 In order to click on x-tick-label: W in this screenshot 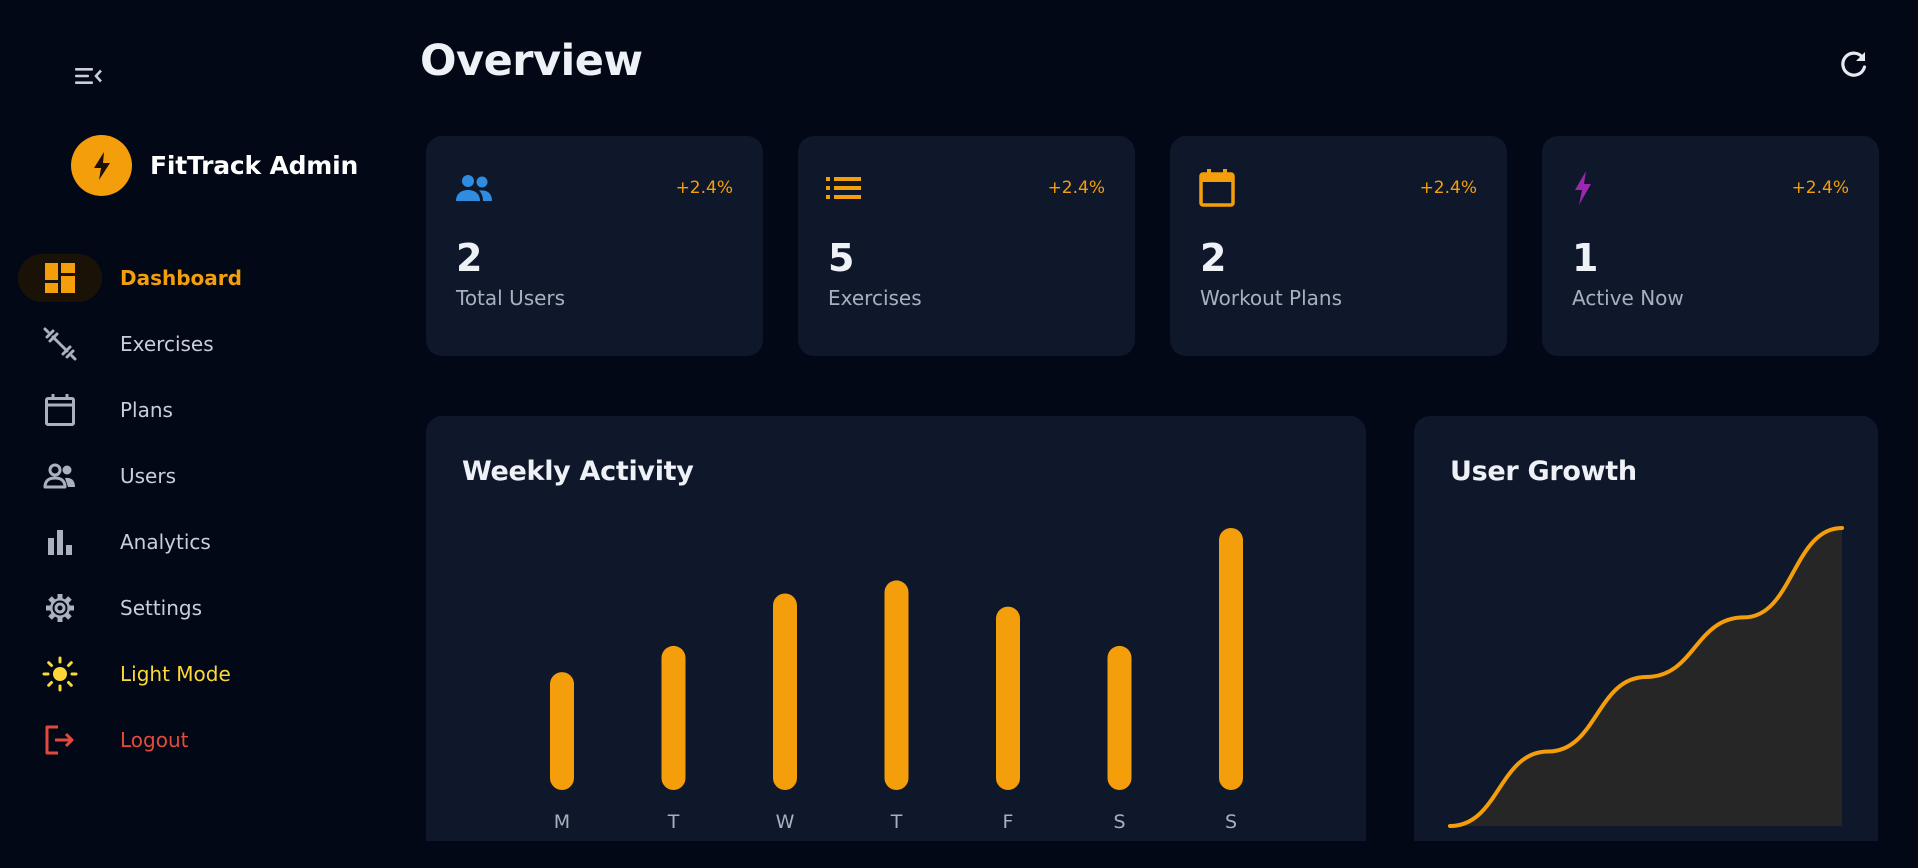, I will do `click(785, 822)`.